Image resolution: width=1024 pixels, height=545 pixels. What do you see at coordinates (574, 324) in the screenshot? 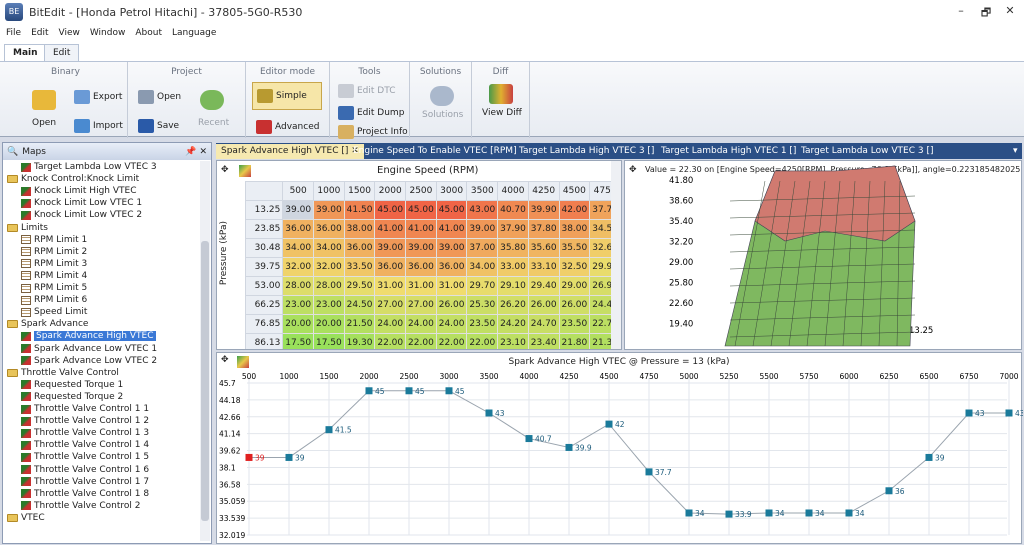
I see `table-cell: 23.50` at bounding box center [574, 324].